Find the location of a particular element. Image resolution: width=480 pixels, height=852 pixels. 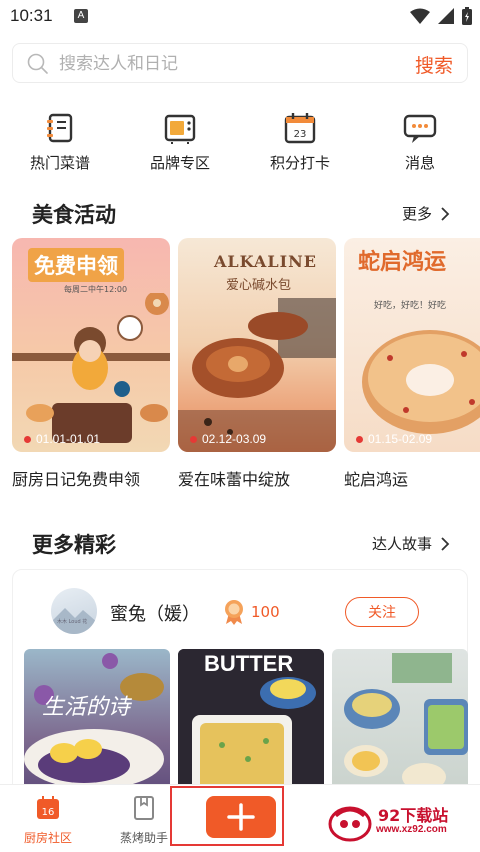

category-shortcuts: 热门菜谱 品牌专区 23 积分打卡 消息 is located at coordinates (240, 145).